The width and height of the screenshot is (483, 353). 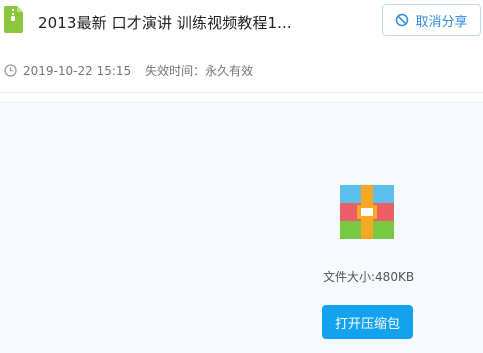 I want to click on clock-icon, so click(x=10, y=70).